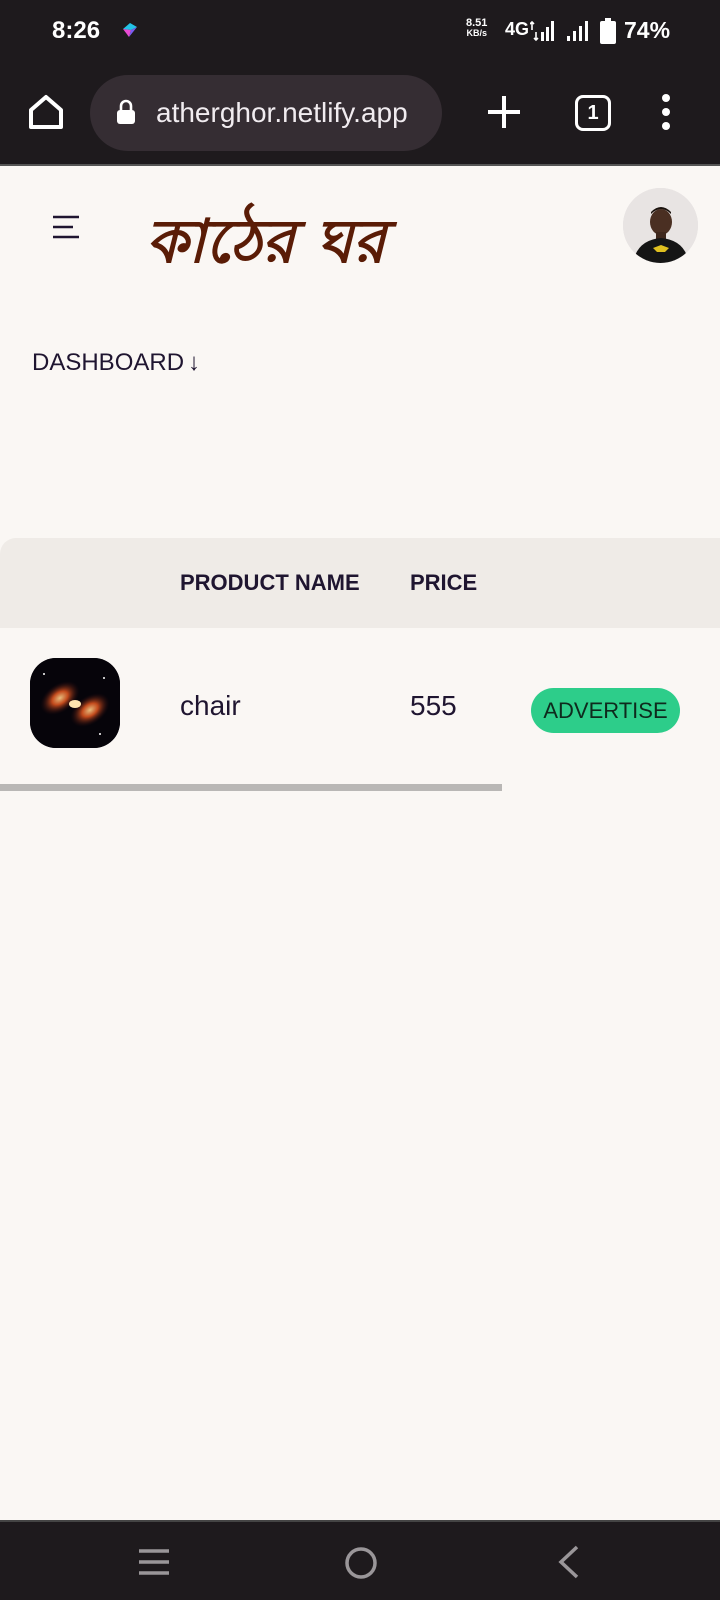 The width and height of the screenshot is (720, 1600). I want to click on browser-toolbar: atherghor.netlify.app 1, so click(360, 114).